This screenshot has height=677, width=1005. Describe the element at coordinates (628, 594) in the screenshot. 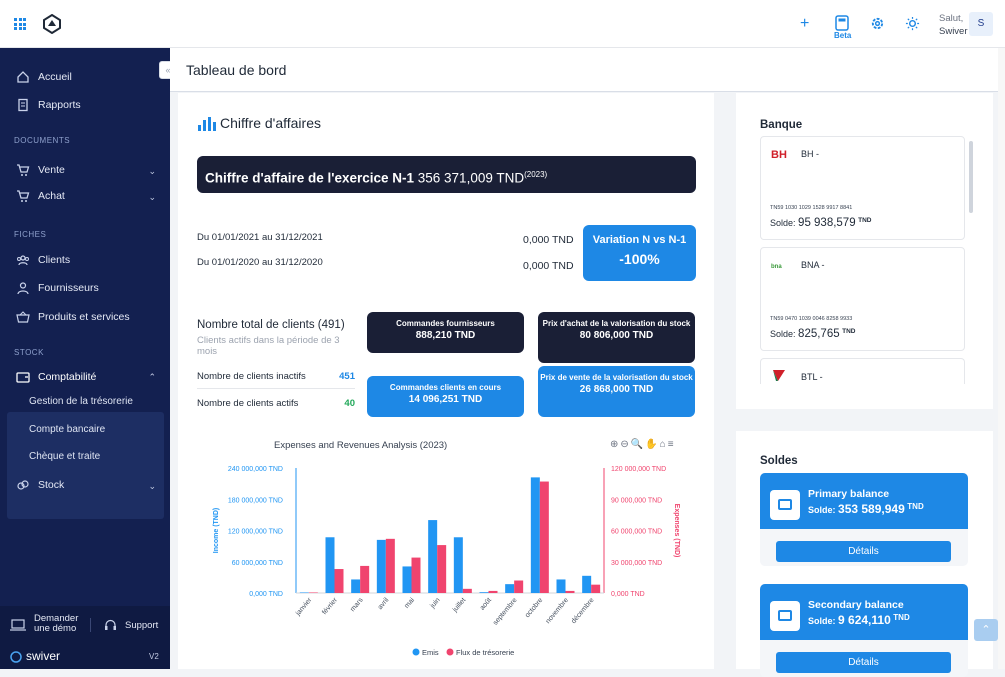

I see `y2-tick-label: 0,000 TND` at that location.